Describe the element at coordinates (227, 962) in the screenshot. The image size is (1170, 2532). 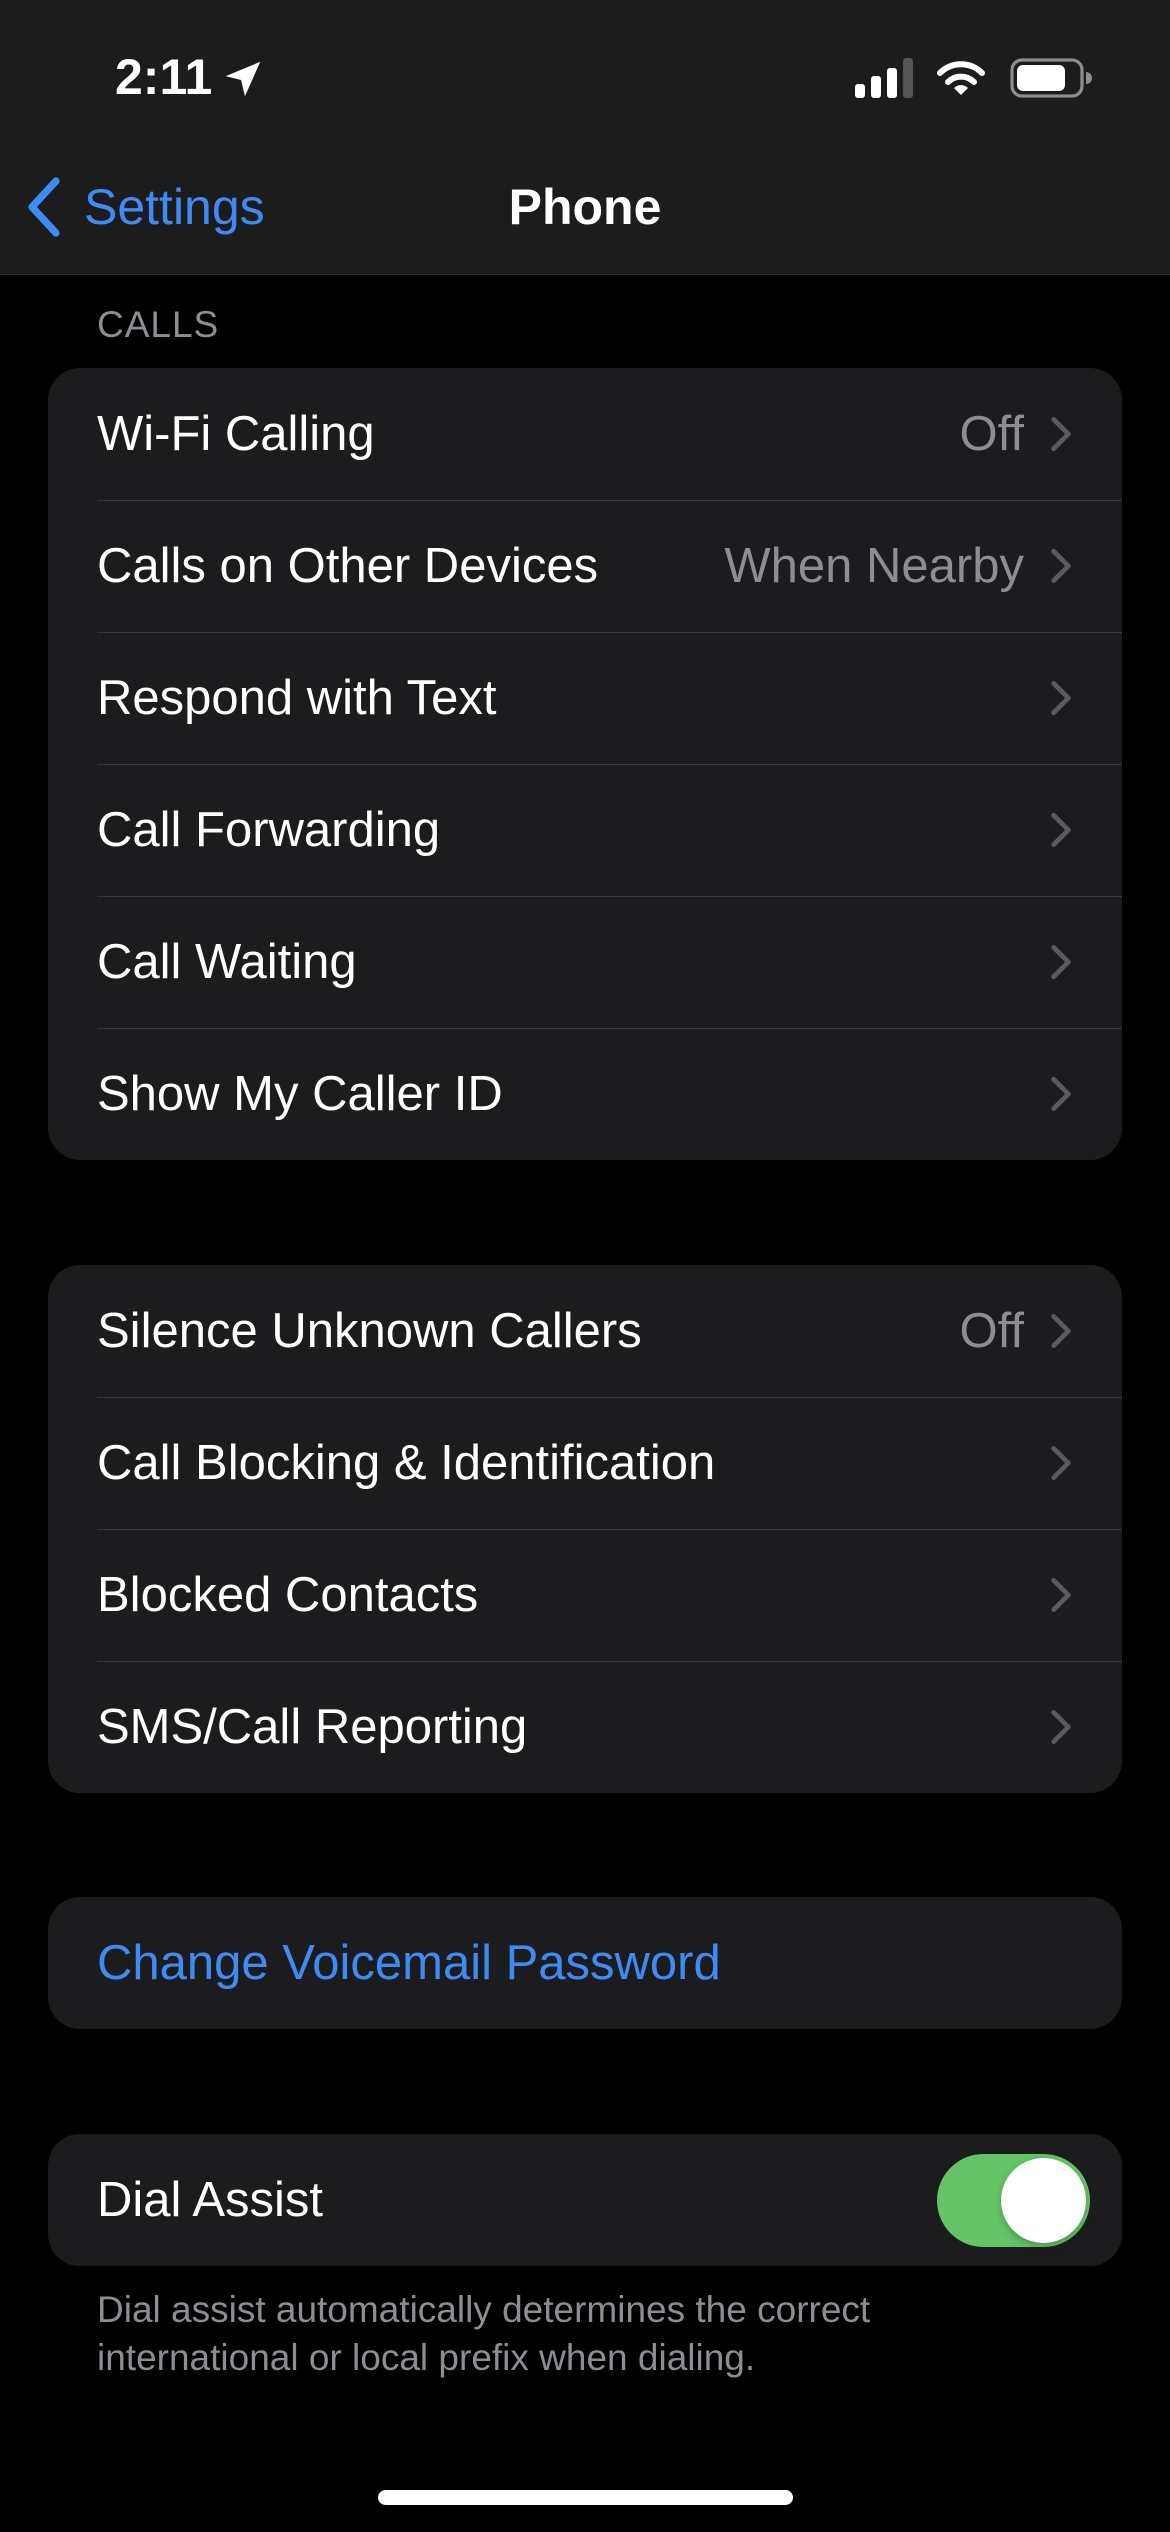
I see `row-label: Call Waiting` at that location.